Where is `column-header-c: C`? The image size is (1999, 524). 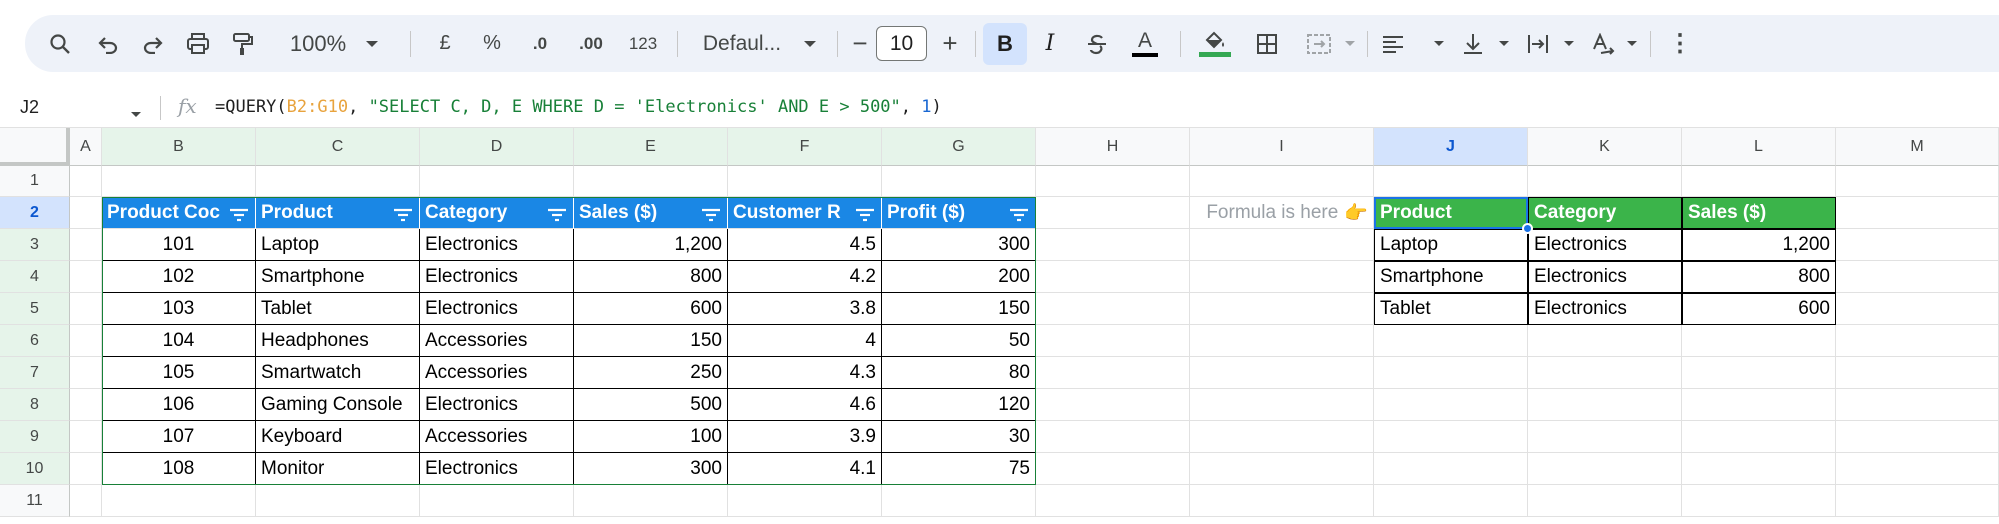 column-header-c: C is located at coordinates (338, 147).